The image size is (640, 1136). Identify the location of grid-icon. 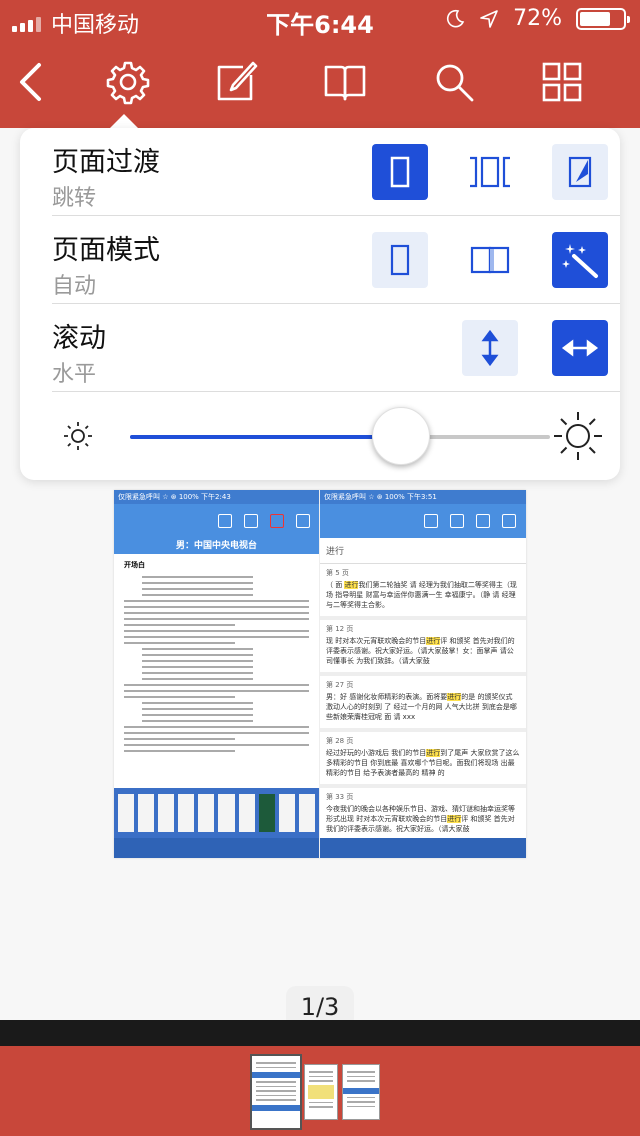
(562, 82).